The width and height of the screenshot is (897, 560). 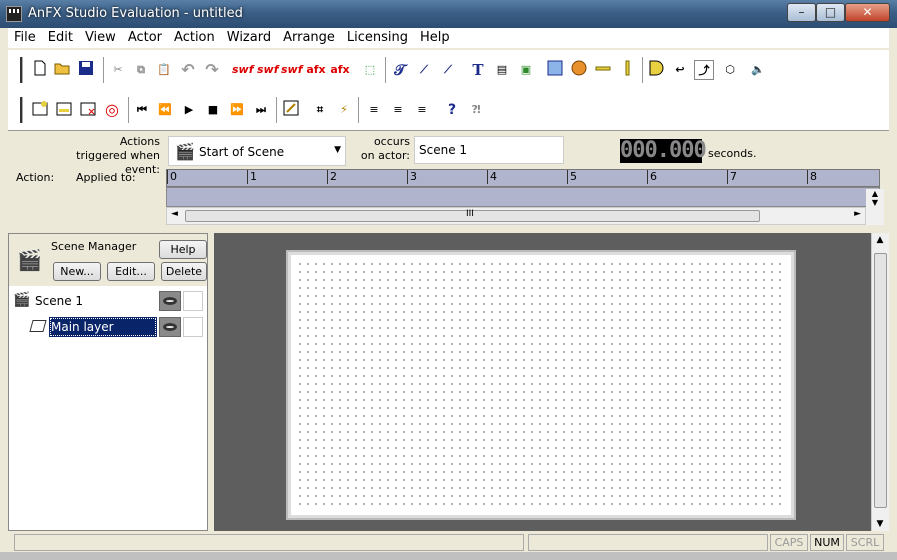 What do you see at coordinates (370, 70) in the screenshot?
I see `select-tool-icon: ⬚` at bounding box center [370, 70].